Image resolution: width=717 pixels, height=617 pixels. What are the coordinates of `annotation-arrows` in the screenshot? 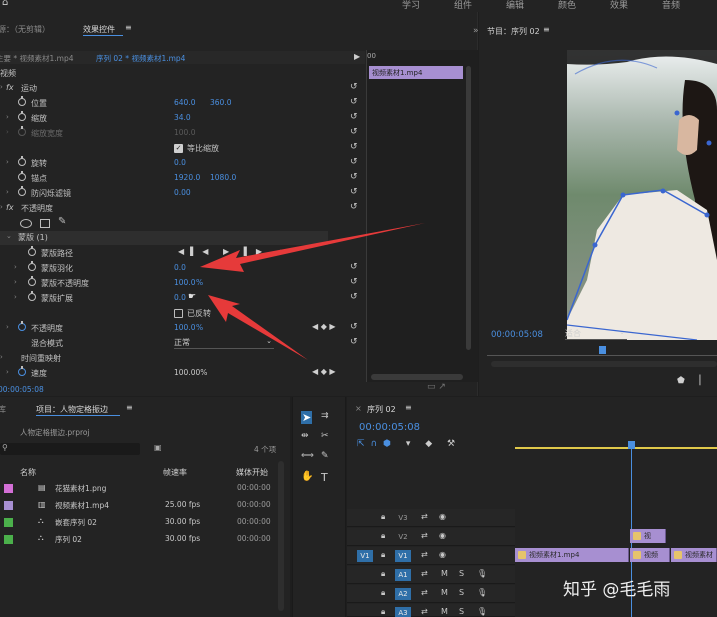 It's located at (312, 291).